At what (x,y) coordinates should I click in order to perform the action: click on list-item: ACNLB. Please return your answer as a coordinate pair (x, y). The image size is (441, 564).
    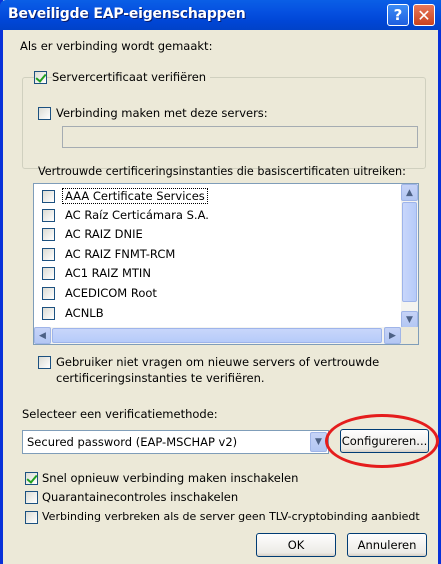
    Looking at the image, I should click on (214, 313).